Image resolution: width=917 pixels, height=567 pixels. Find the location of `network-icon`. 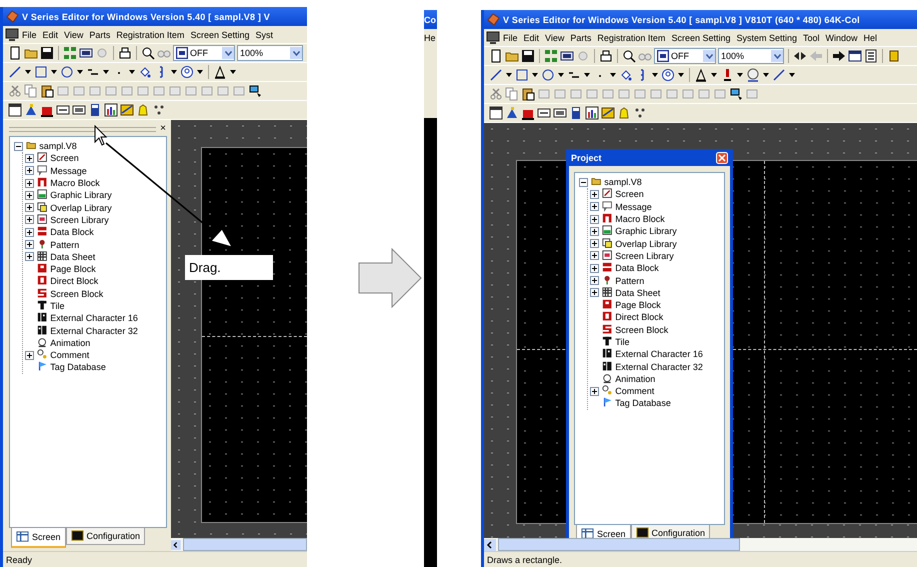

network-icon is located at coordinates (70, 53).